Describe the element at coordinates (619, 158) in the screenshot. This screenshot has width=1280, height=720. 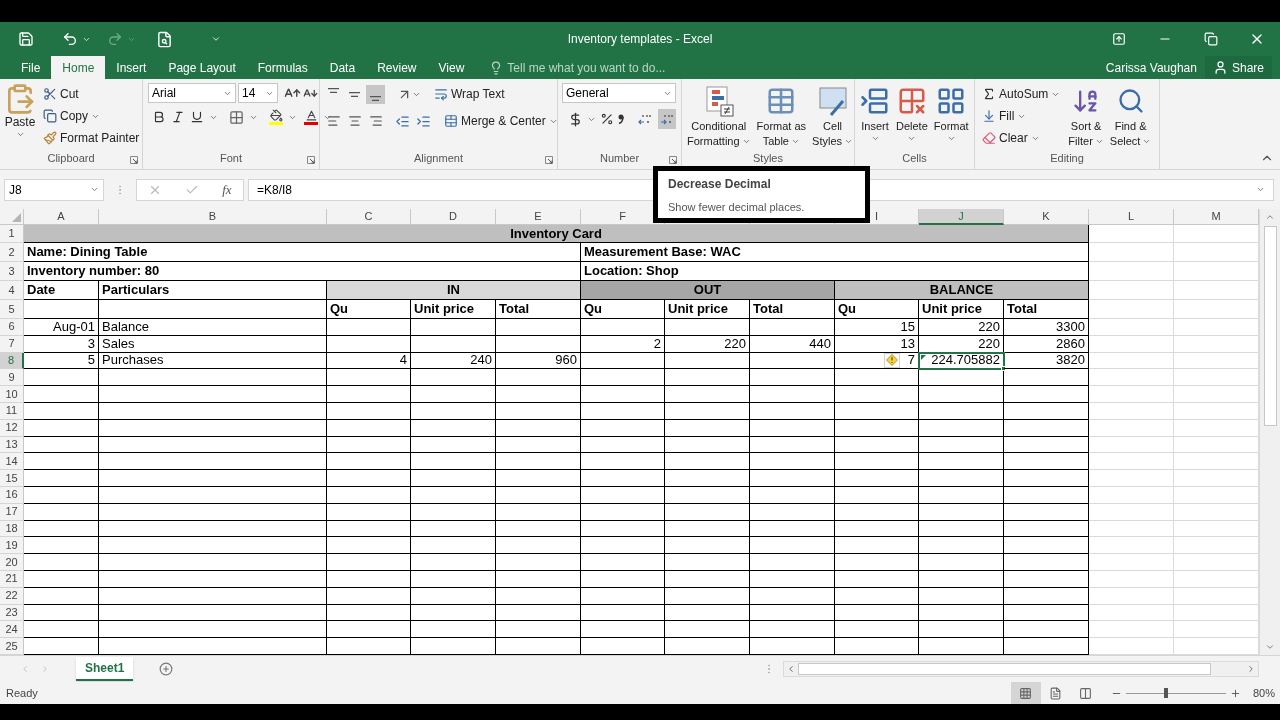
I see `group-label: Number` at that location.